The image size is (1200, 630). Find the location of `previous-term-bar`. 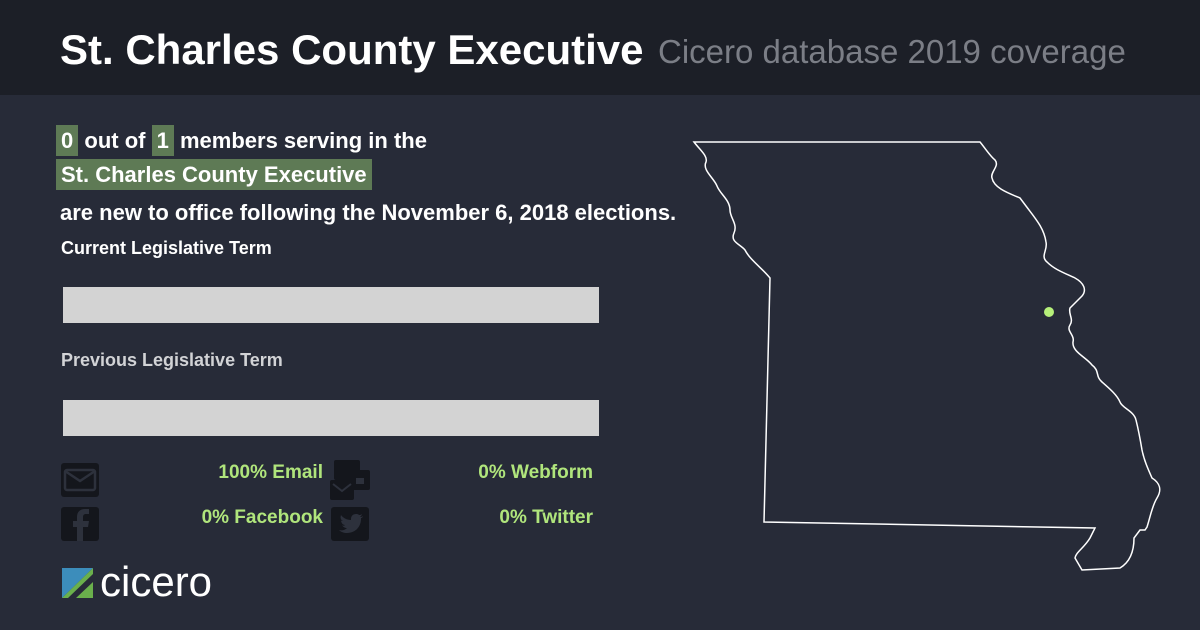

previous-term-bar is located at coordinates (331, 418).